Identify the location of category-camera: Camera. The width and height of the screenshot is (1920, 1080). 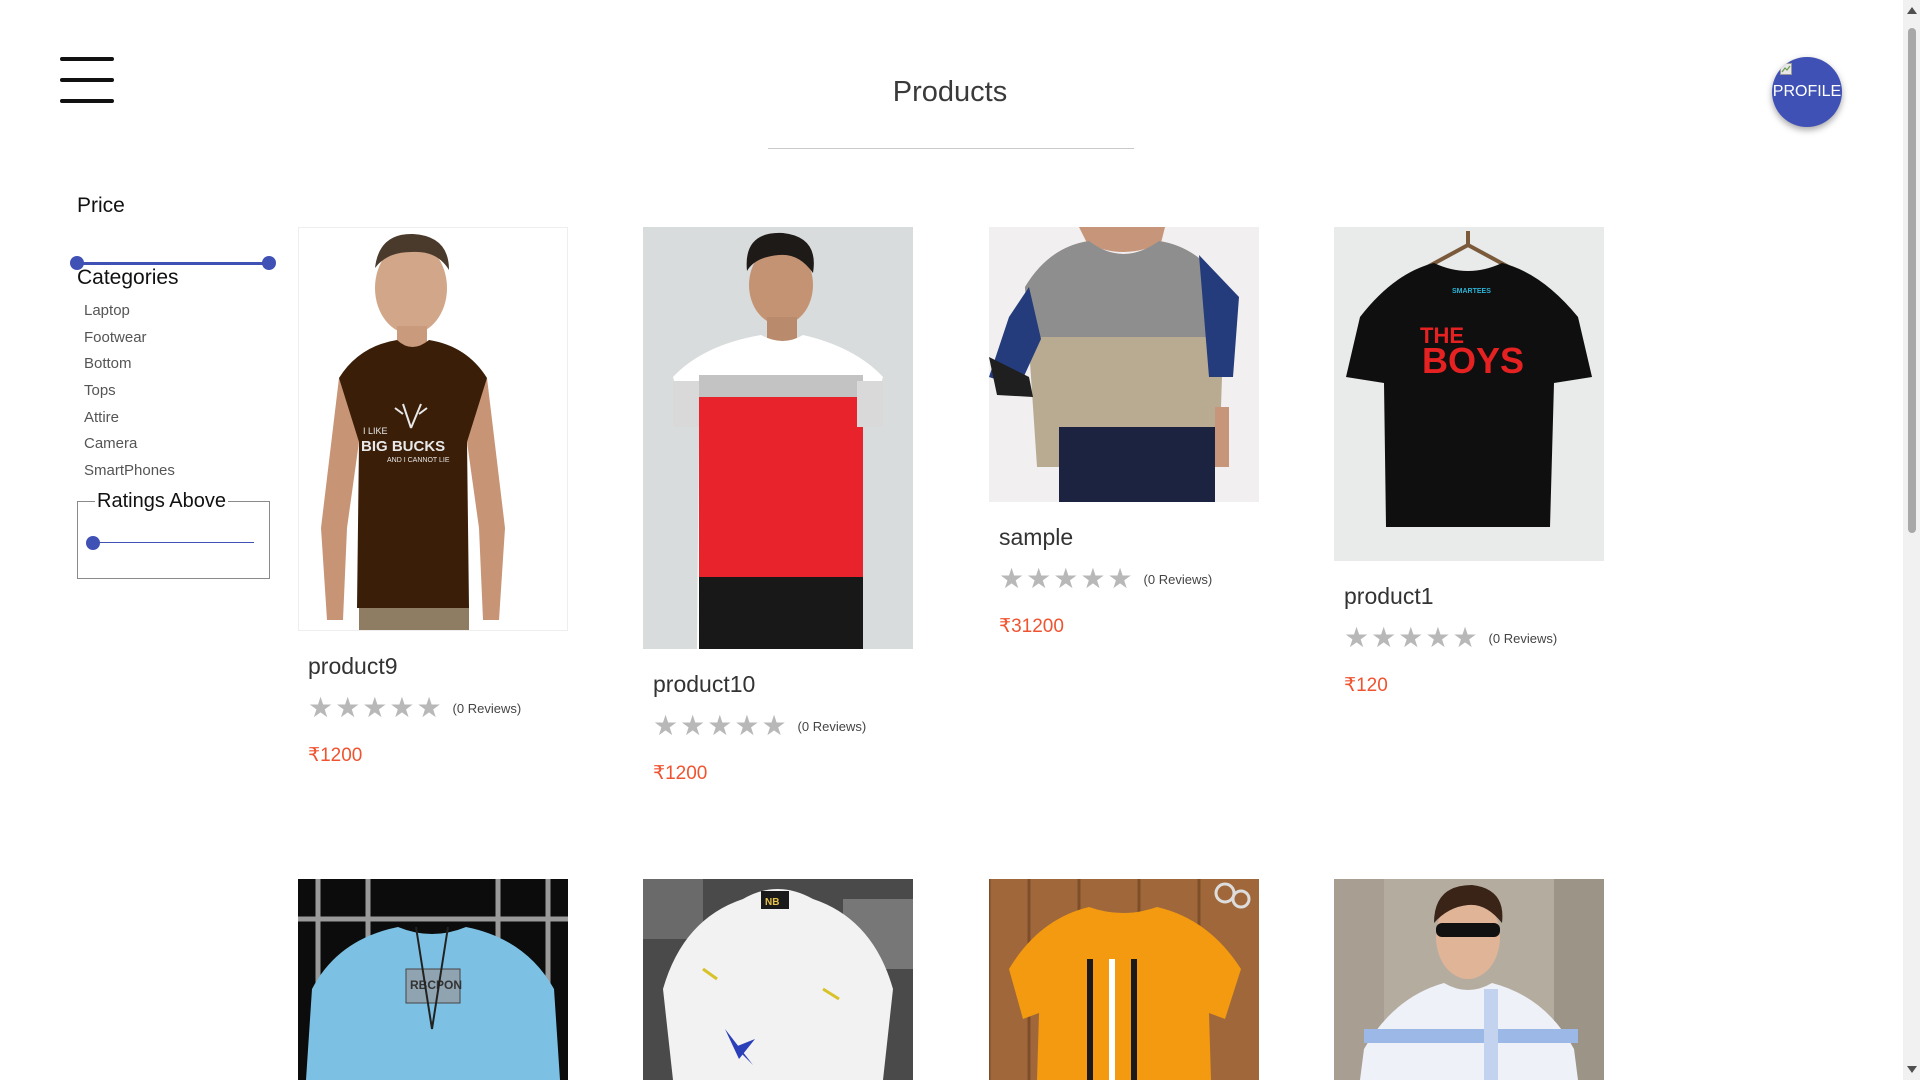
(129, 444).